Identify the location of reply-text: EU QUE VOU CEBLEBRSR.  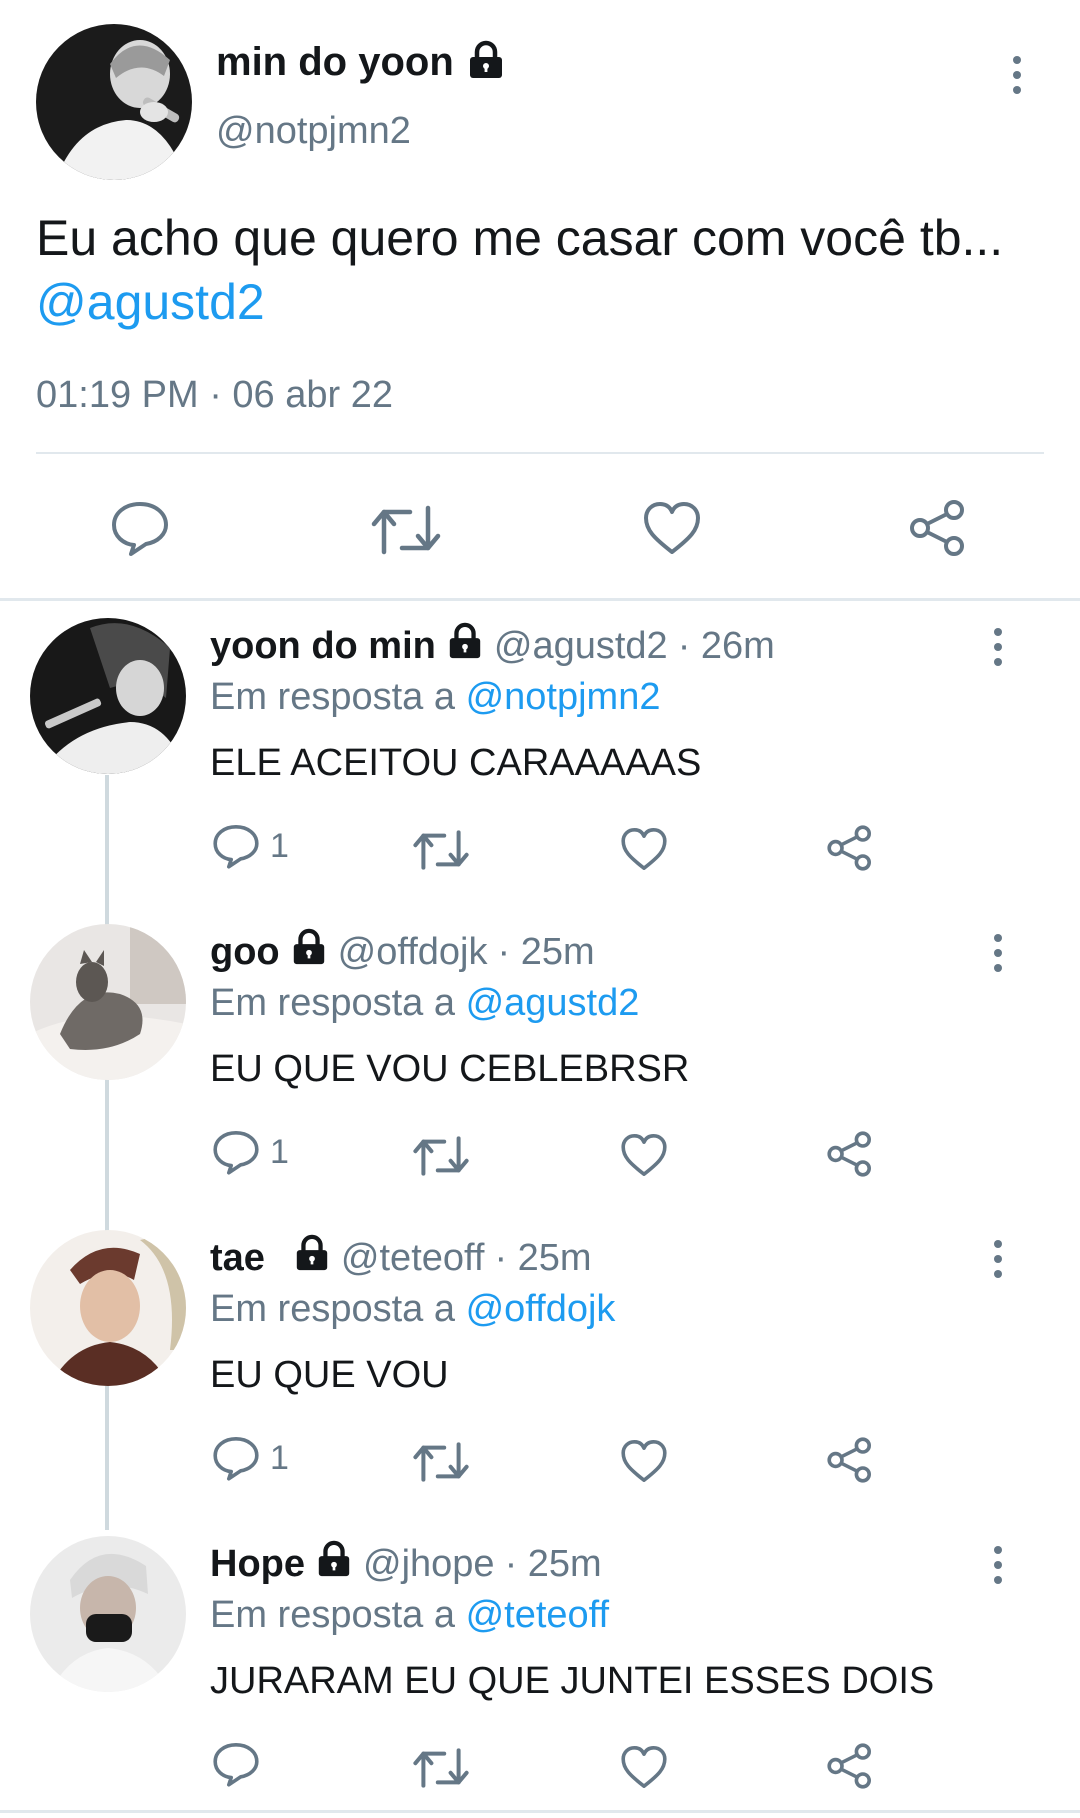
(450, 1069).